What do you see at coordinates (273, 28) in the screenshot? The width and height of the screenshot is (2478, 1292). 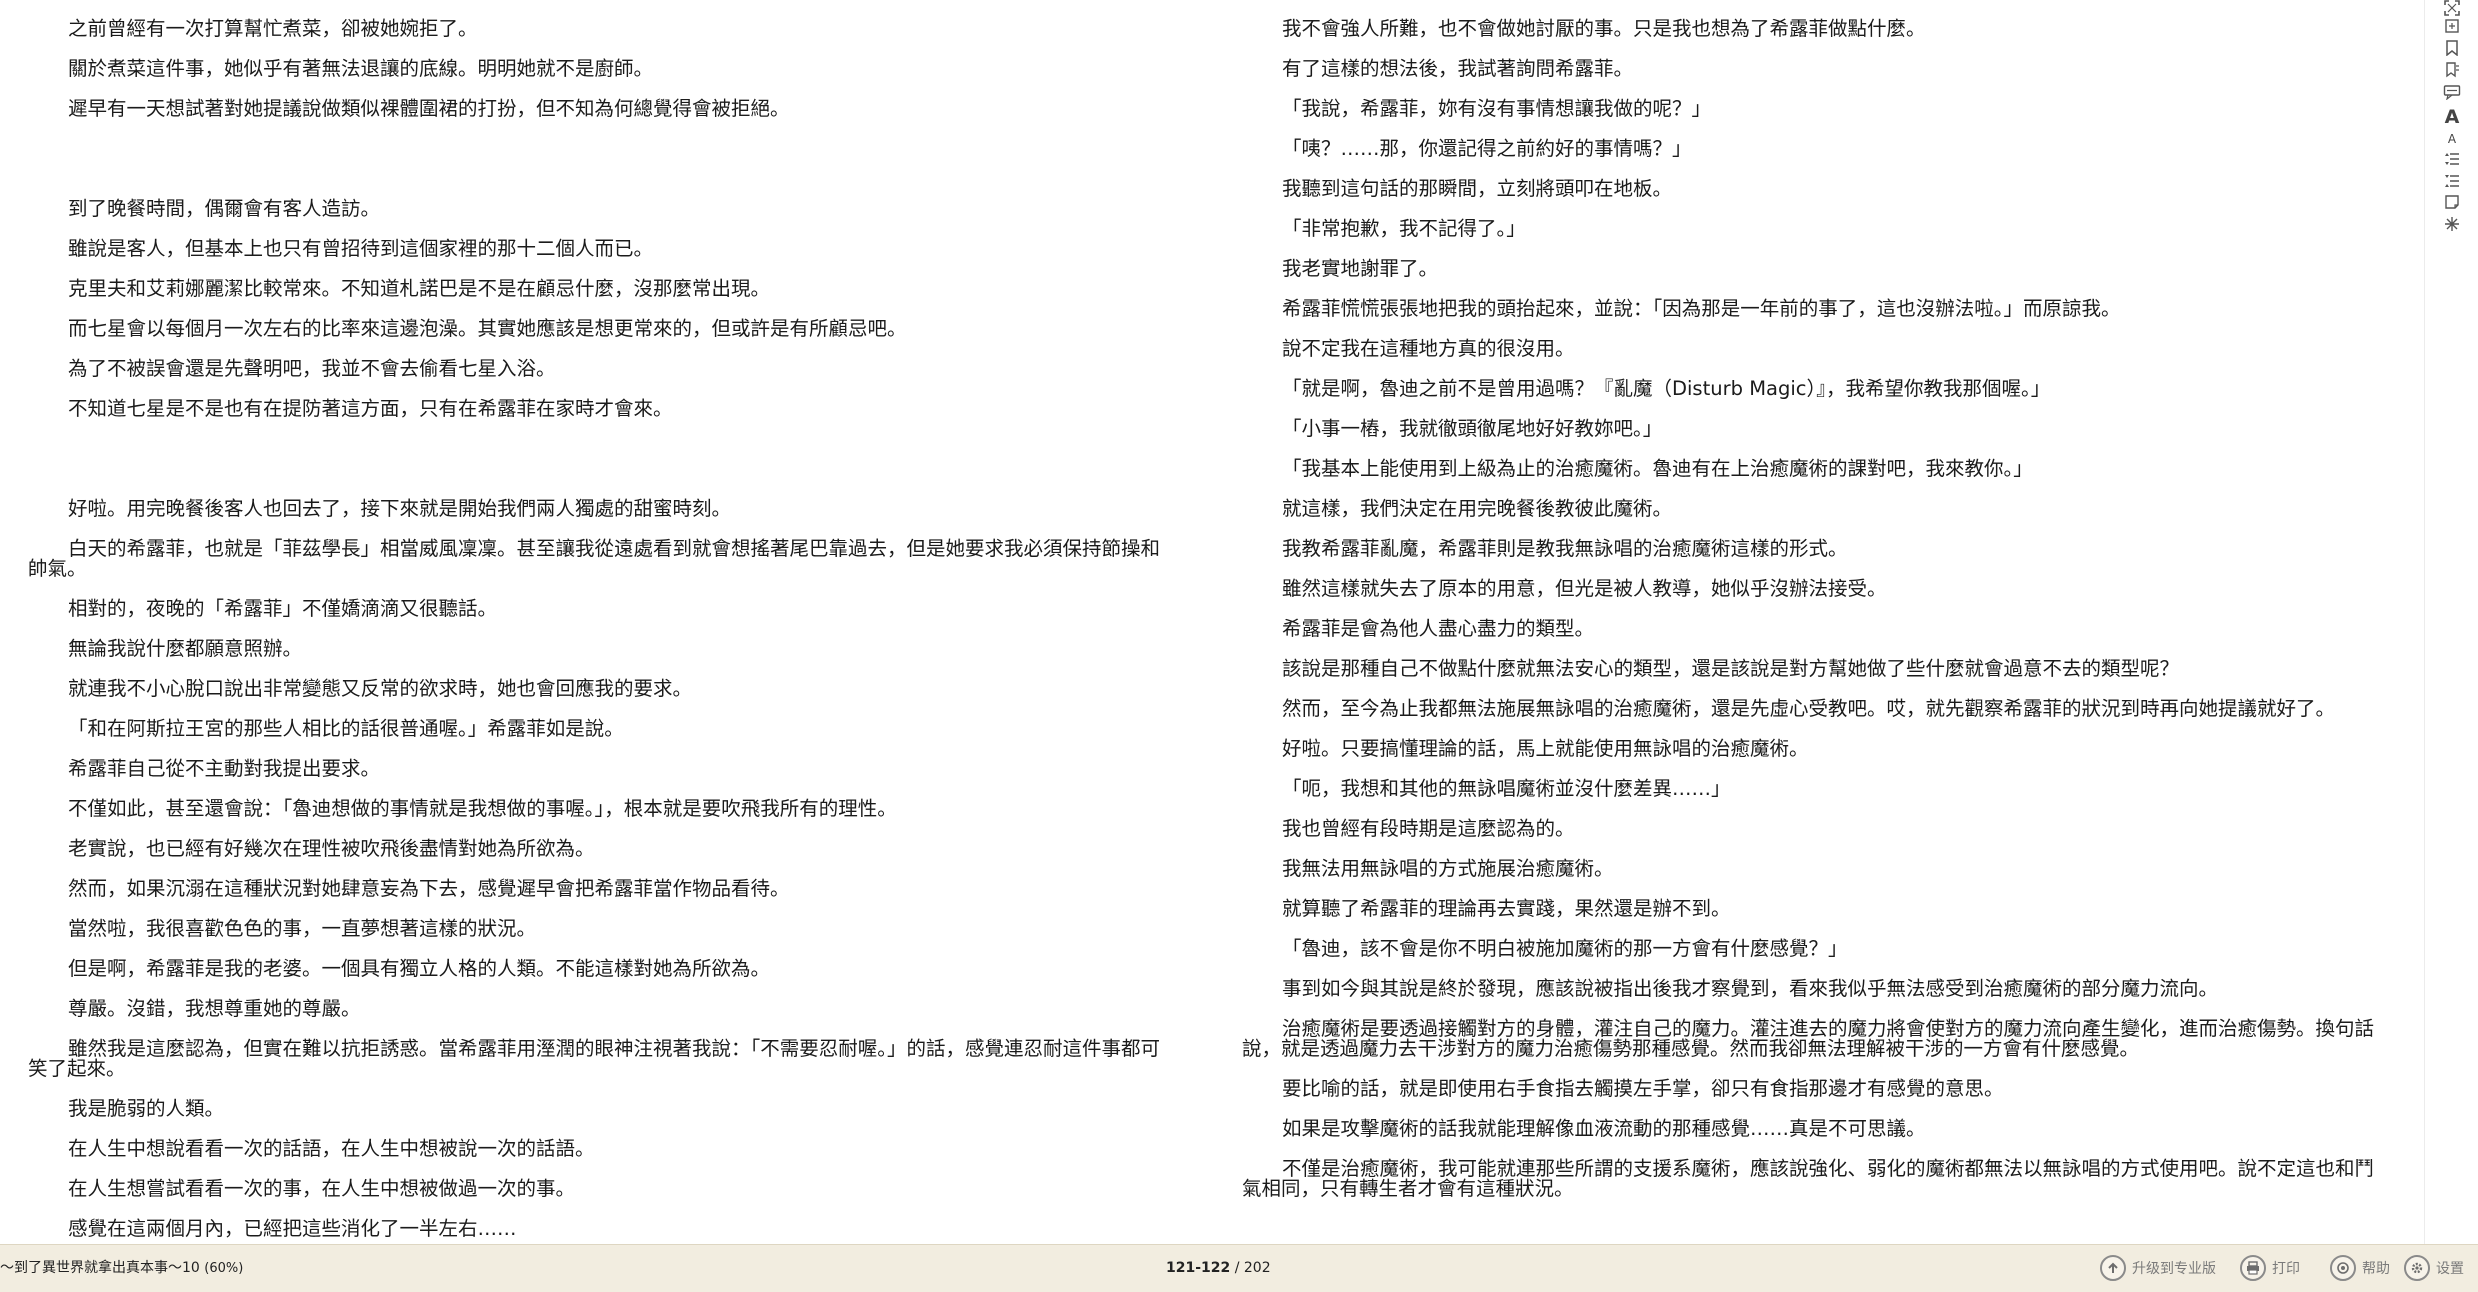 I see `paragraph: 之前曾經有一次打算幫忙煮菜，卻被她婉拒了。` at bounding box center [273, 28].